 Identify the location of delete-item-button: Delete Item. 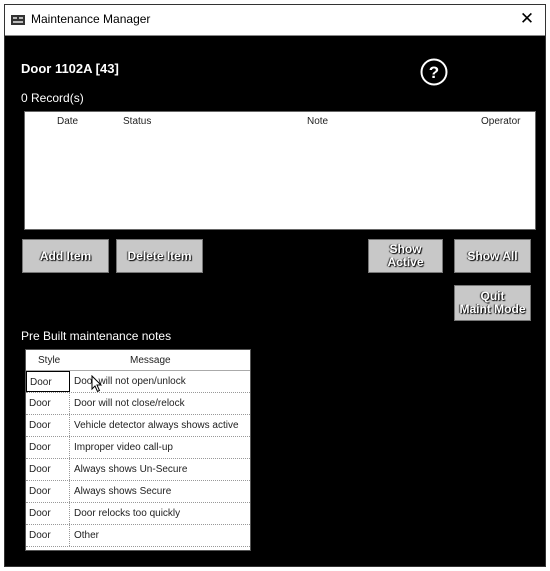
(159, 256).